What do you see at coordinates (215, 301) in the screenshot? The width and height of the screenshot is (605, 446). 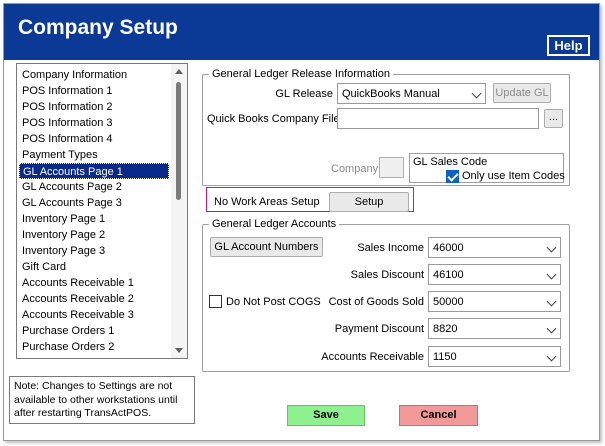 I see `do-not-post-cogs-checkbox` at bounding box center [215, 301].